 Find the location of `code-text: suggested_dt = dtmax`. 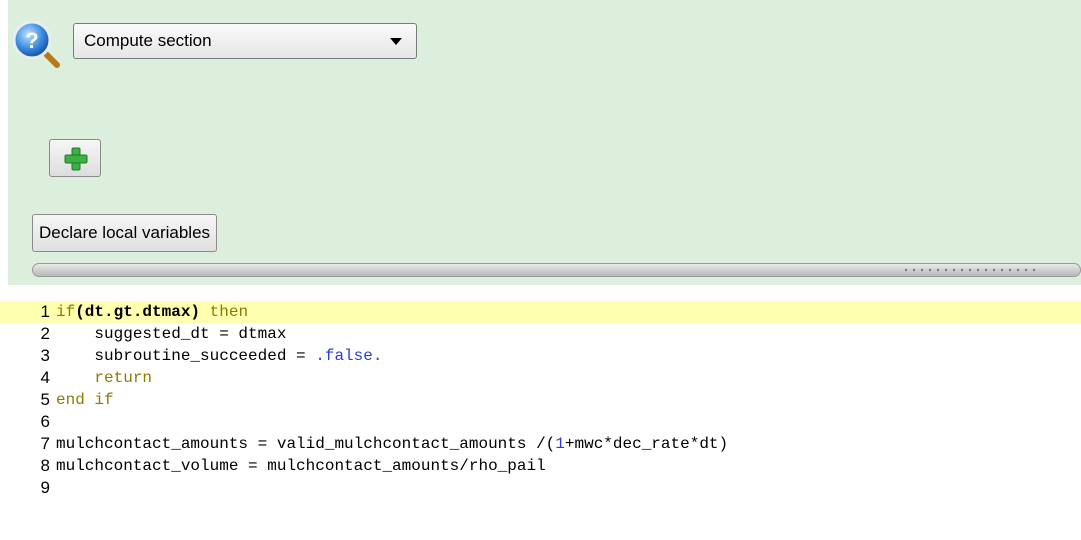

code-text: suggested_dt = dtmax is located at coordinates (171, 334).